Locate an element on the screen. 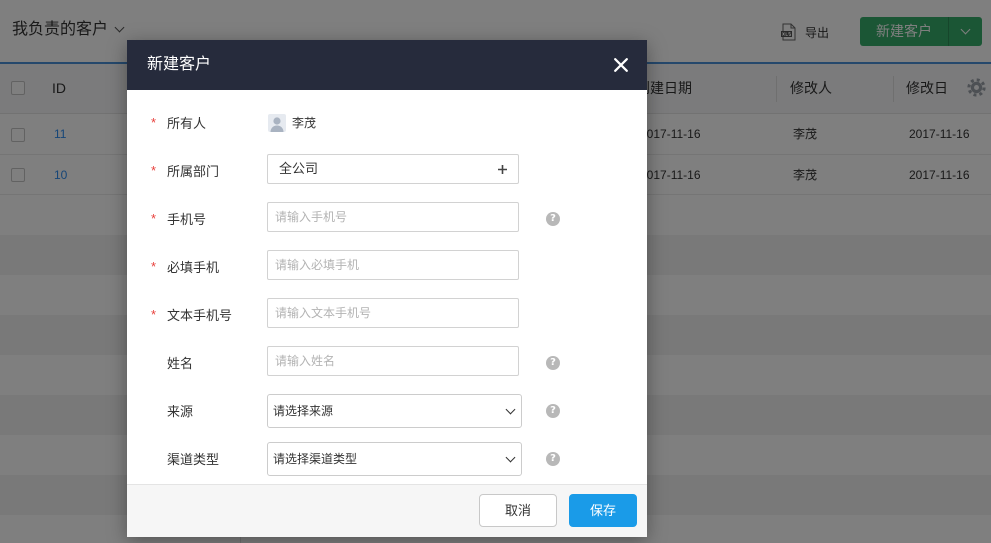 This screenshot has height=543, width=991. dialog-footer: 取消 保存 is located at coordinates (387, 510).